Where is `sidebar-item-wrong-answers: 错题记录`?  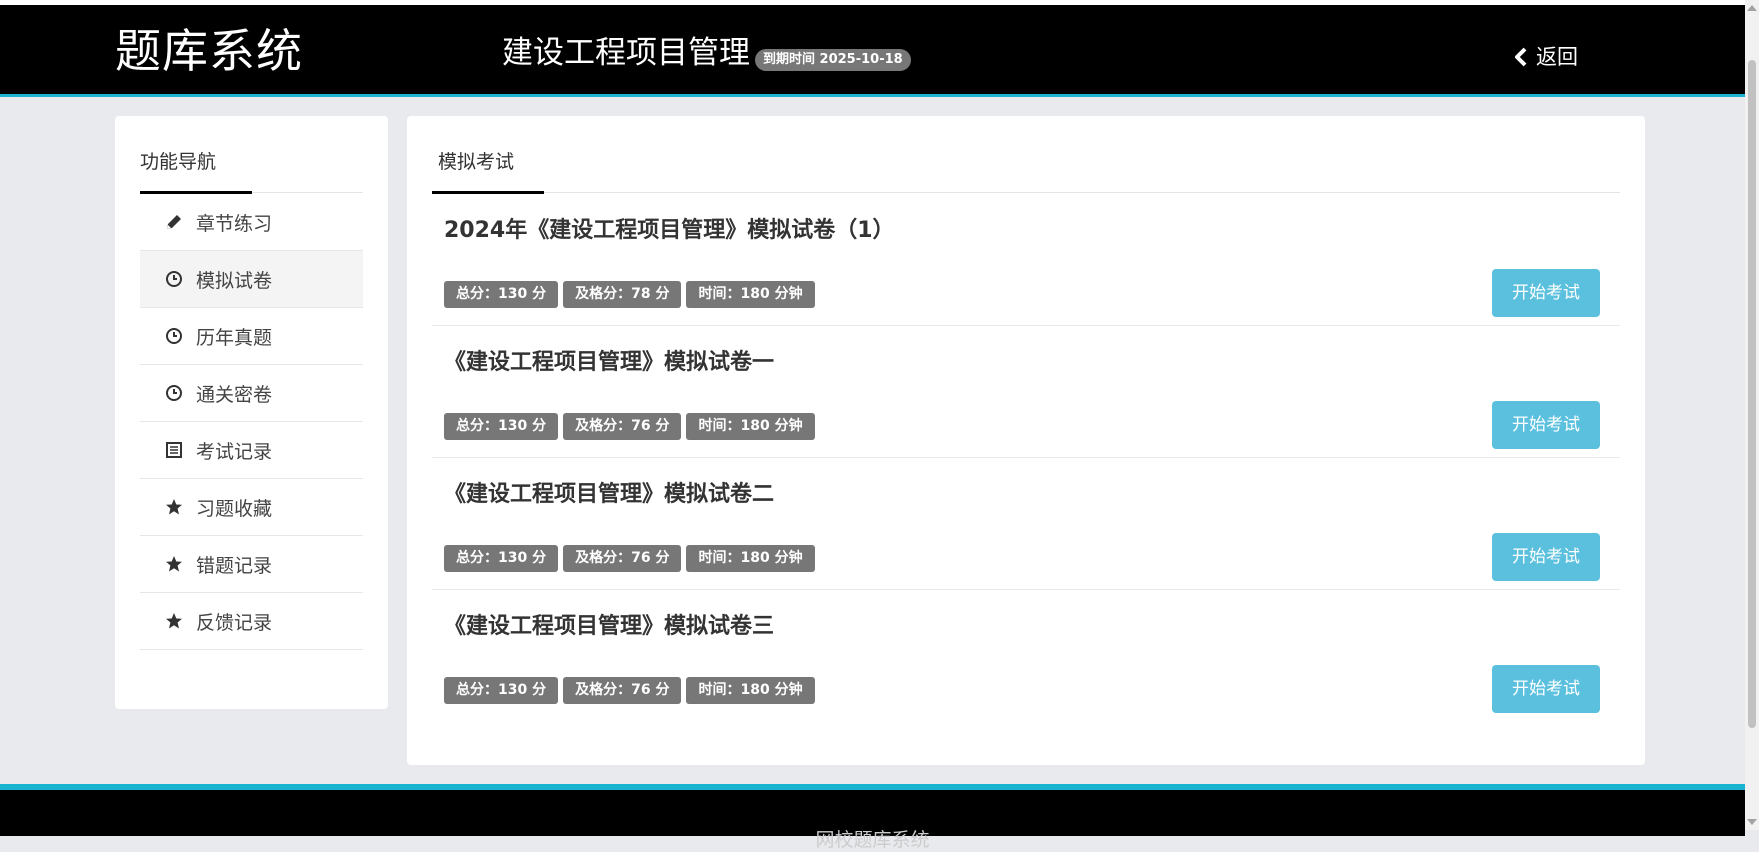 sidebar-item-wrong-answers: 错题记录 is located at coordinates (251, 564).